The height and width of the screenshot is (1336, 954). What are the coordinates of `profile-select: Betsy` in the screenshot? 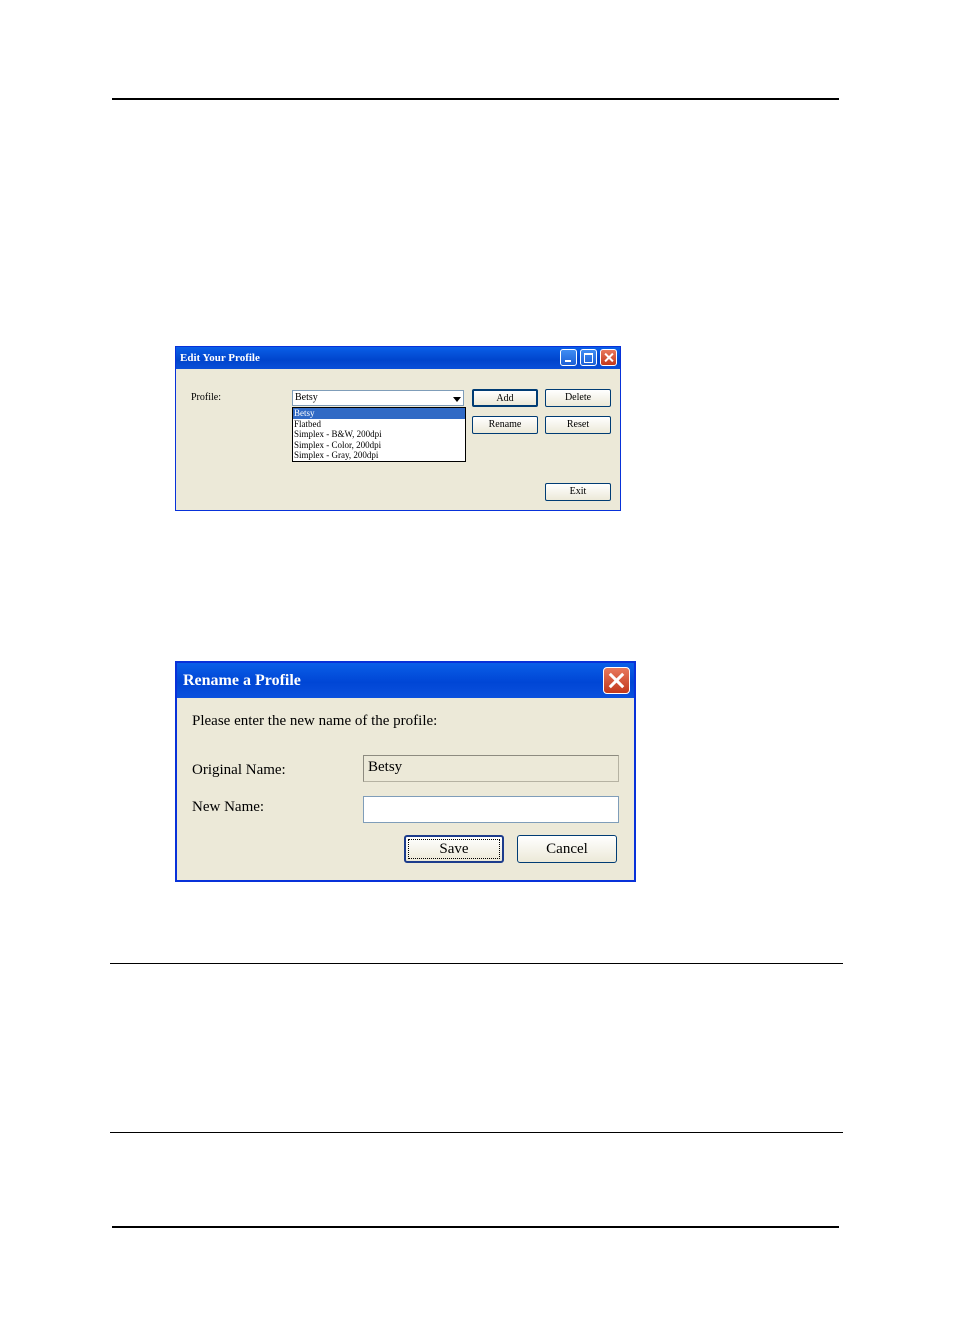 It's located at (378, 398).